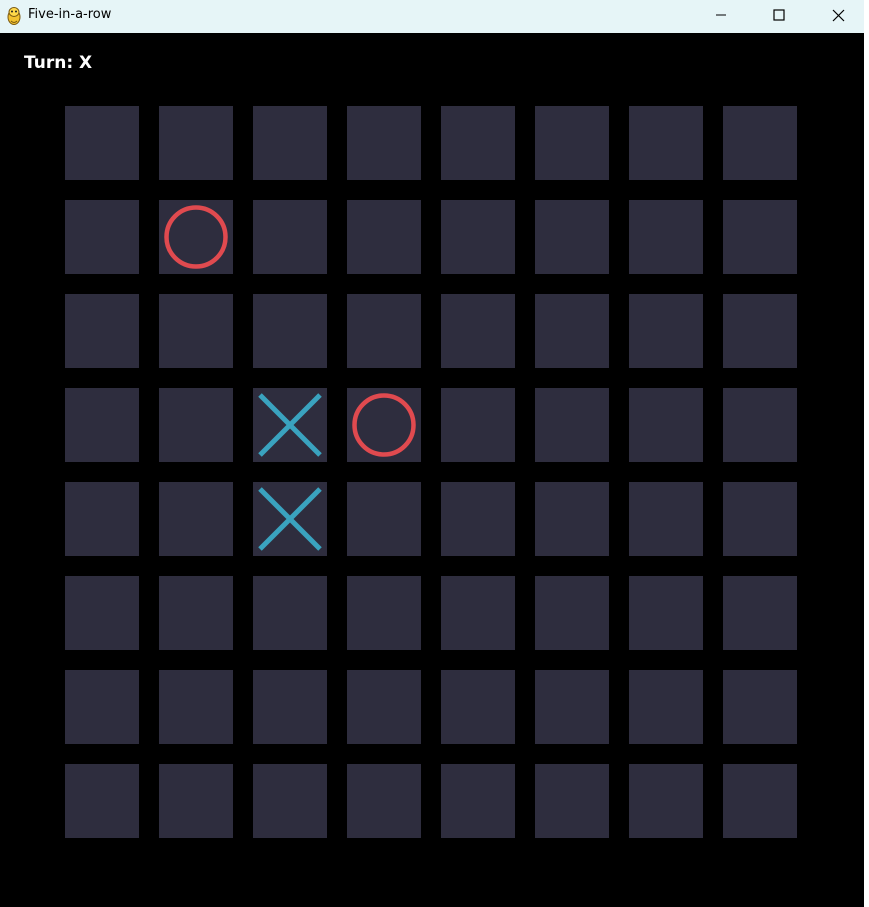 The width and height of the screenshot is (869, 907). Describe the element at coordinates (760, 143) in the screenshot. I see `board-cell-r1-c8` at that location.